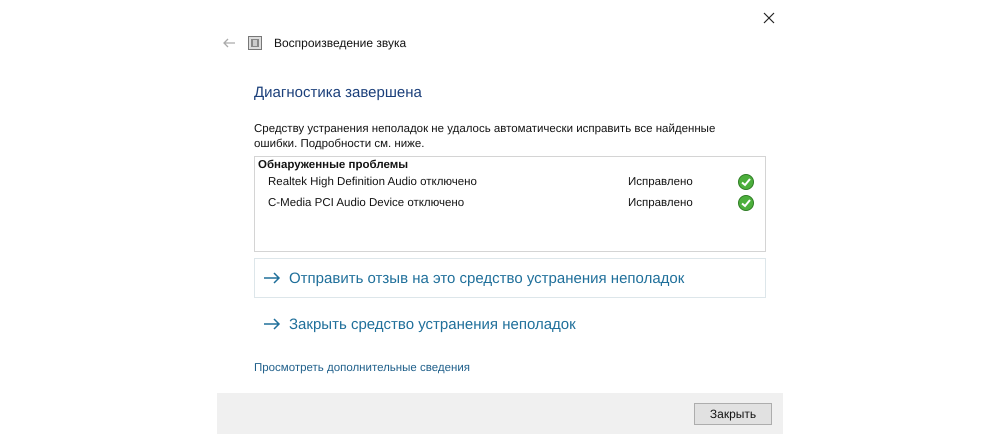 This screenshot has height=434, width=1000. What do you see at coordinates (373, 182) in the screenshot?
I see `problem-name: Realtek High Definition Audio отключено` at bounding box center [373, 182].